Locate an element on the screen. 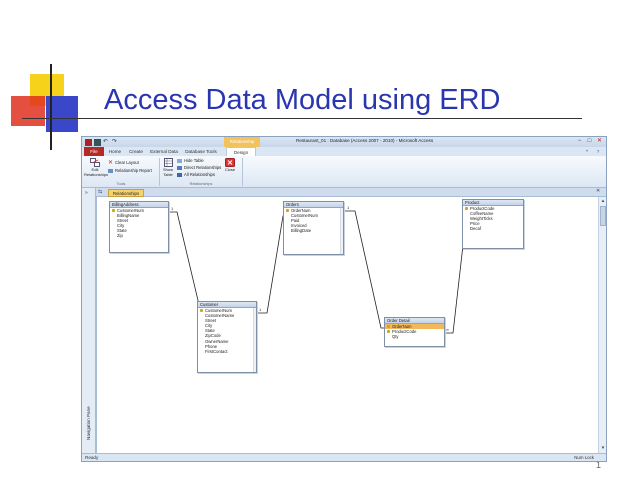  show-table-button: Show Table is located at coordinates (168, 167).